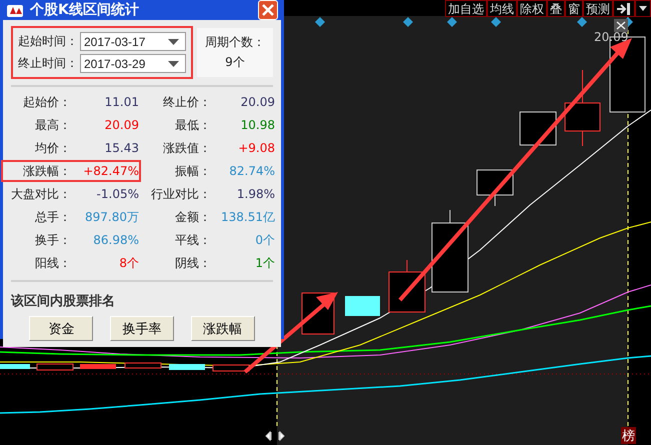 The width and height of the screenshot is (651, 445). I want to click on period-value: 9个, so click(235, 62).